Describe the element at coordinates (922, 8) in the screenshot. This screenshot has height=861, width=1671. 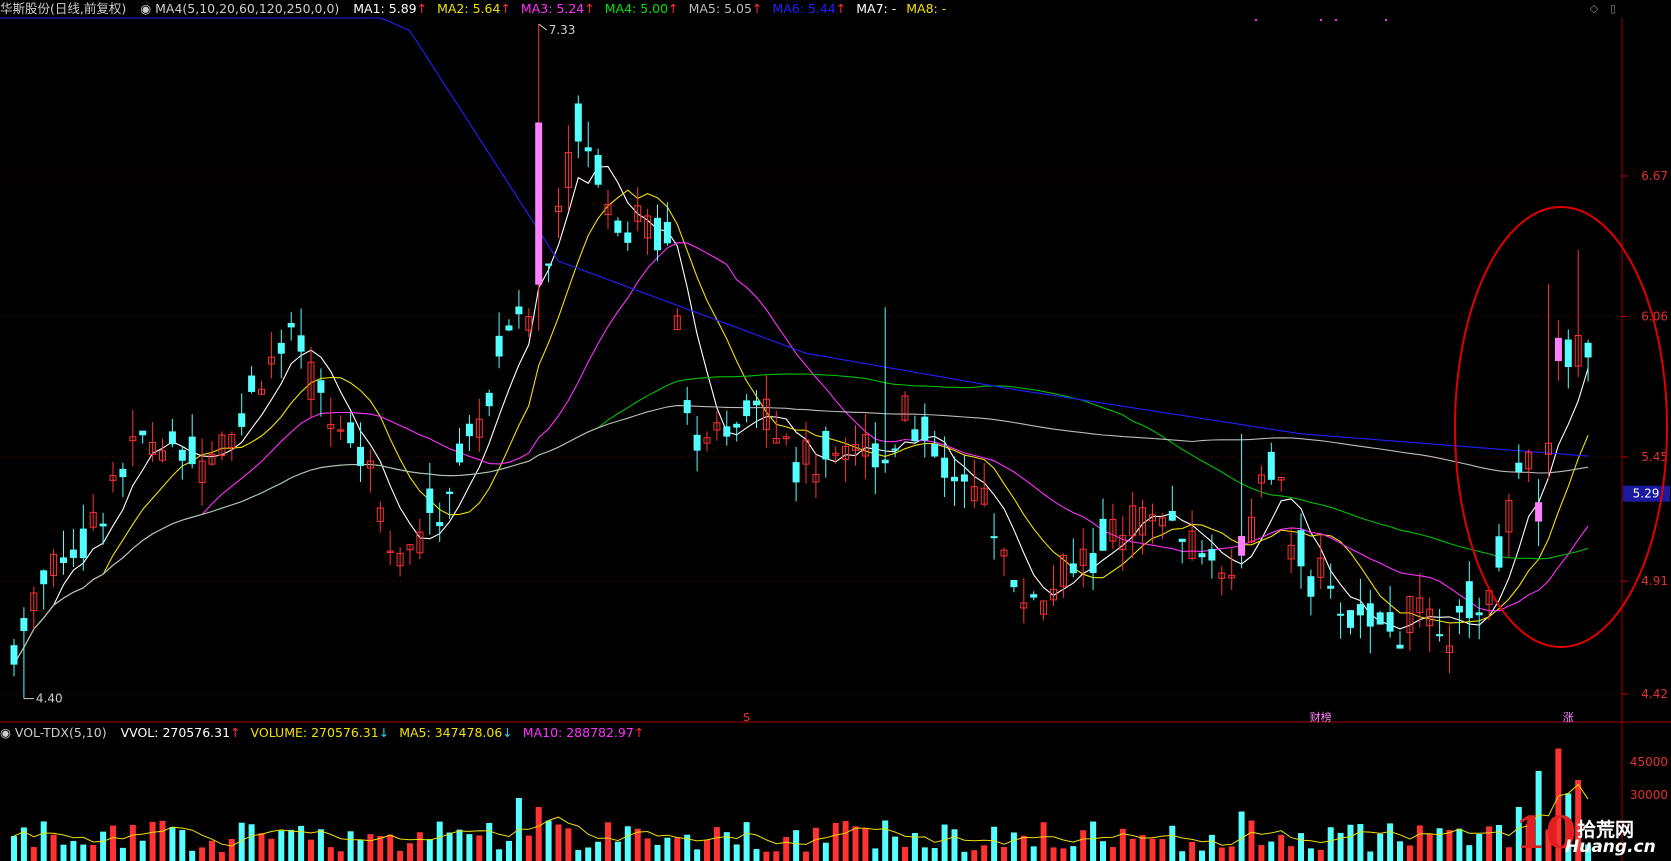
I see `ma-label: MA8:` at that location.